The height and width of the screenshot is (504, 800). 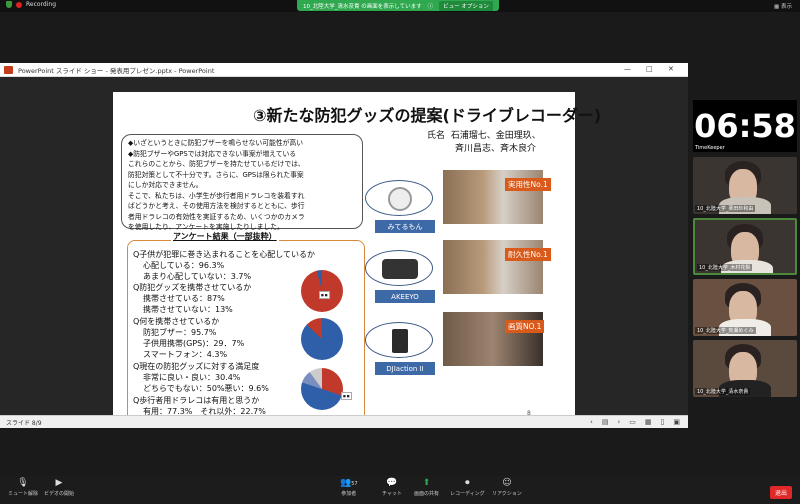 I want to click on chat-icon: 💬, so click(x=392, y=483).